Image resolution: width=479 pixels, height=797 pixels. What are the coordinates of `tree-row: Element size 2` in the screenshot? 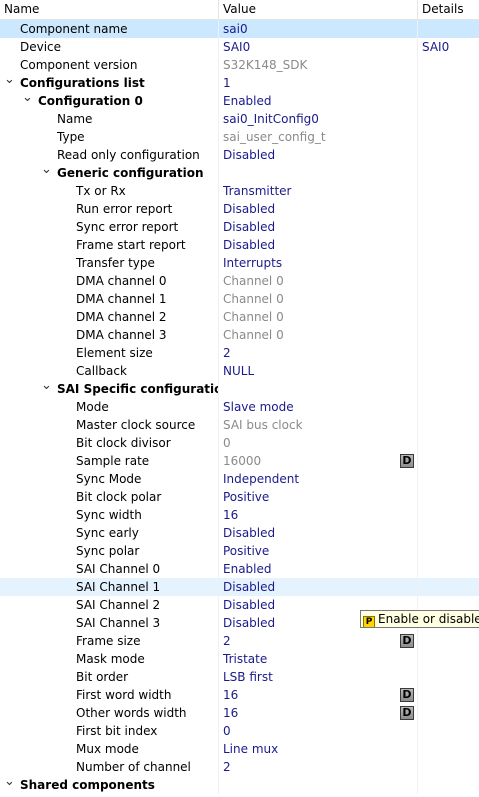 It's located at (239, 353).